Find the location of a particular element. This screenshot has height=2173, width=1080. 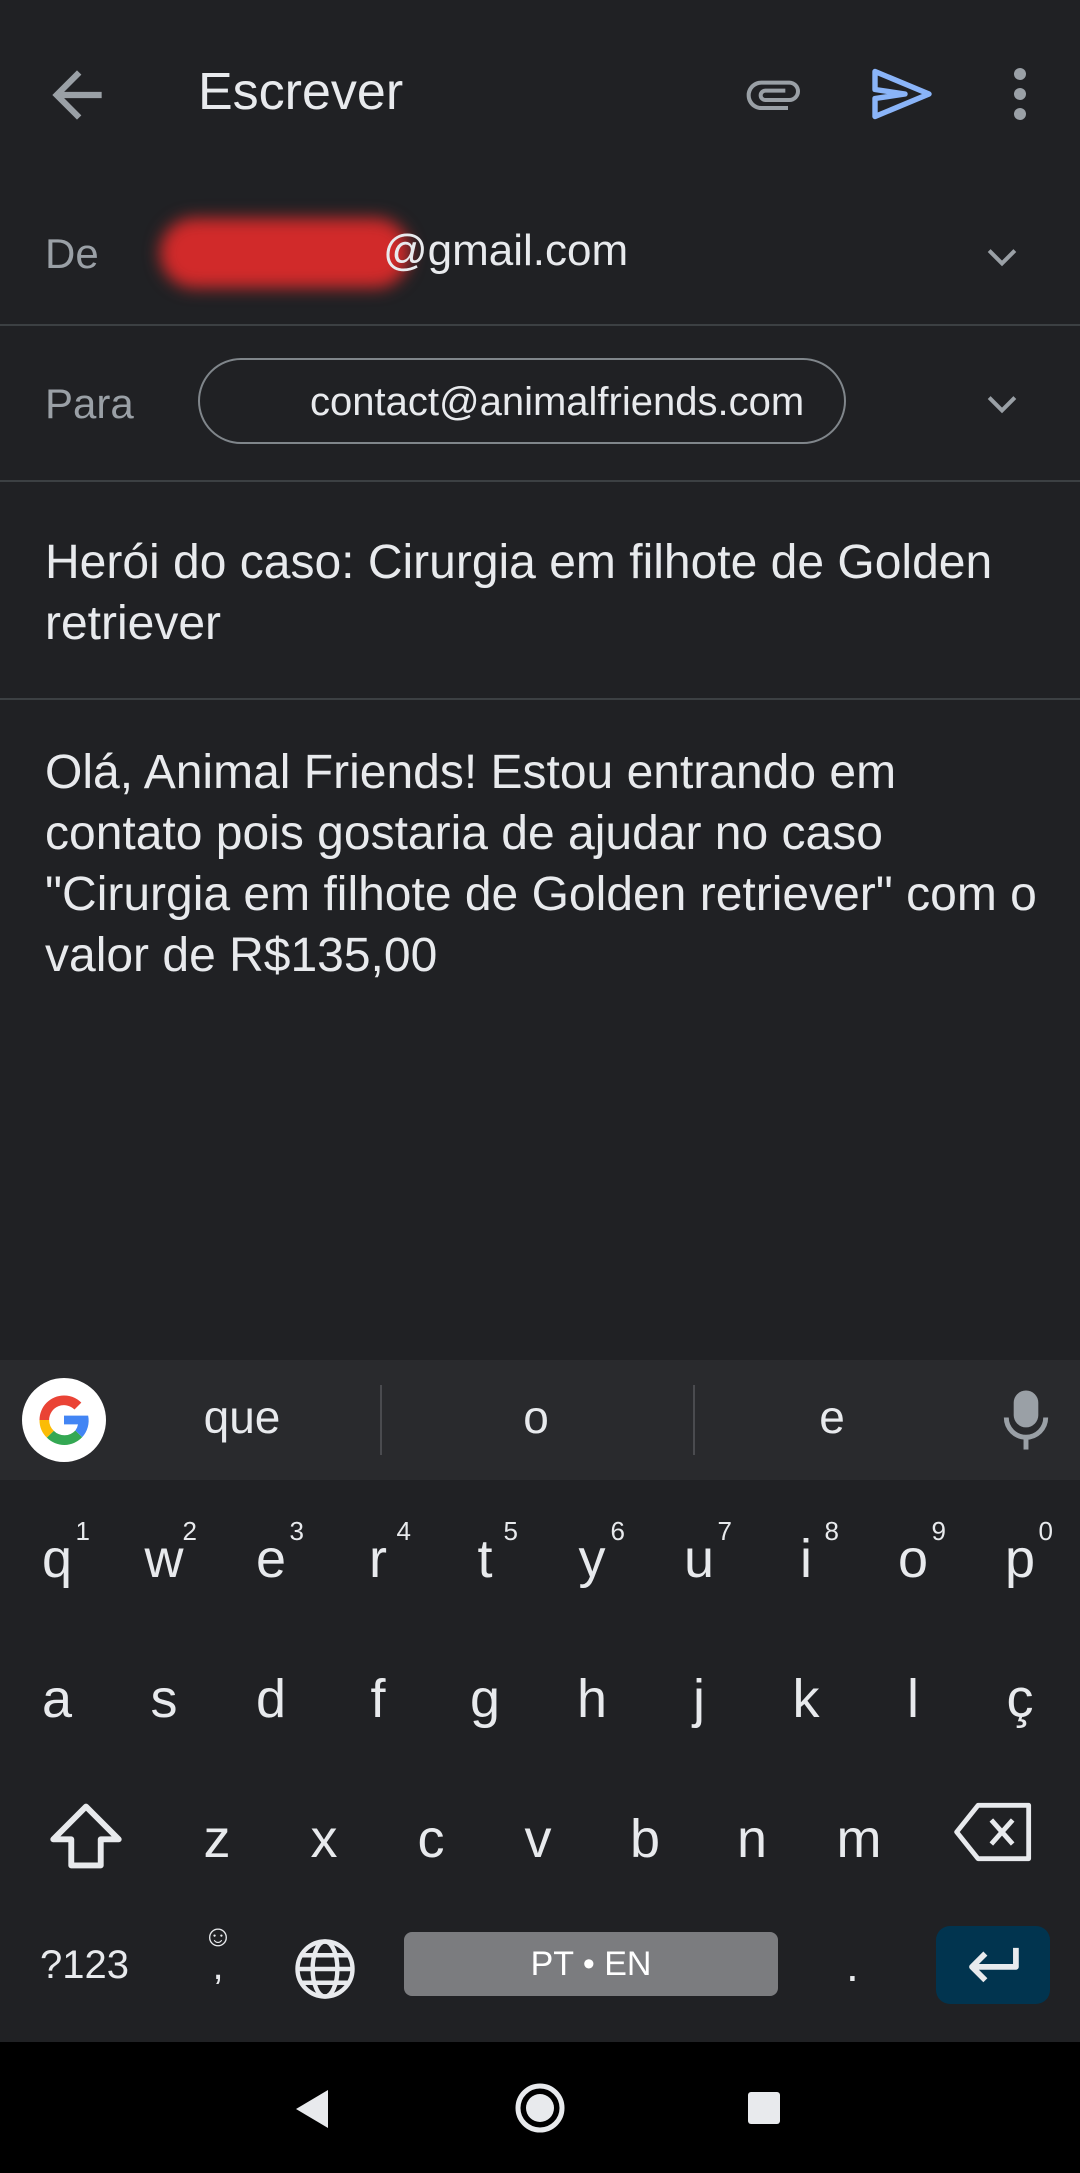

space-key: PT • EN is located at coordinates (591, 1964).